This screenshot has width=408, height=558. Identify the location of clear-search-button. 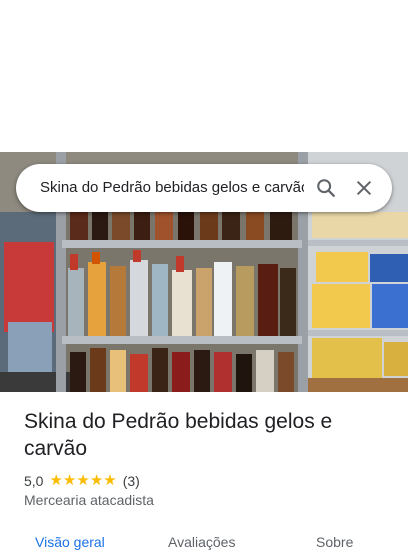
(364, 188).